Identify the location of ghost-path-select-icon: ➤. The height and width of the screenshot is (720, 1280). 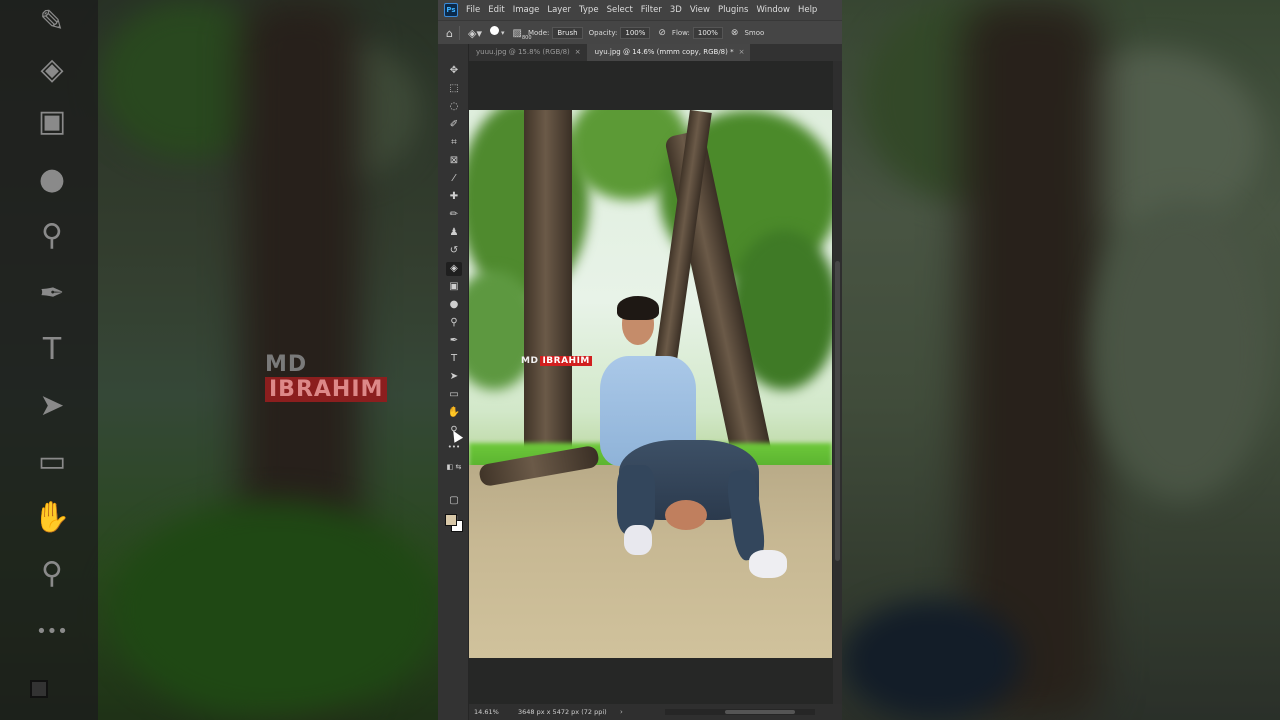
(52, 405).